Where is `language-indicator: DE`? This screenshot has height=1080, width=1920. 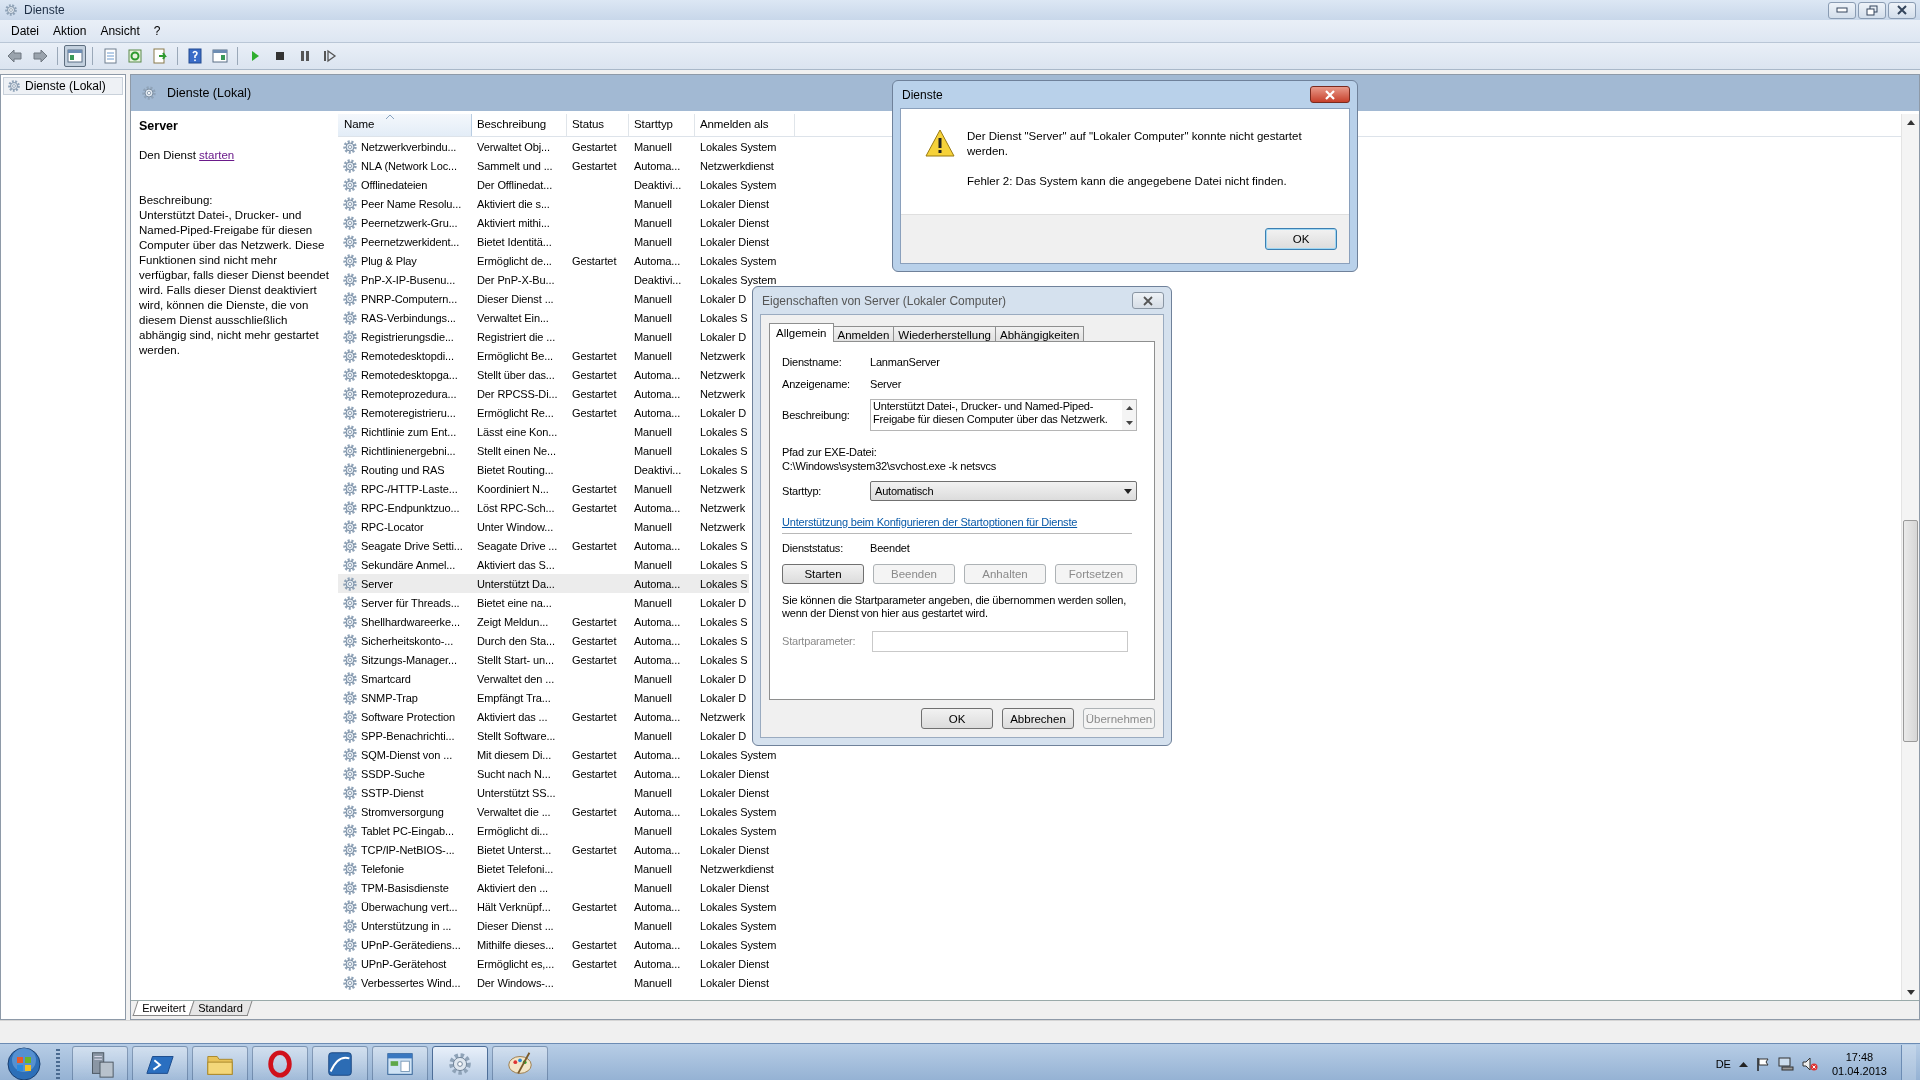 language-indicator: DE is located at coordinates (1723, 1064).